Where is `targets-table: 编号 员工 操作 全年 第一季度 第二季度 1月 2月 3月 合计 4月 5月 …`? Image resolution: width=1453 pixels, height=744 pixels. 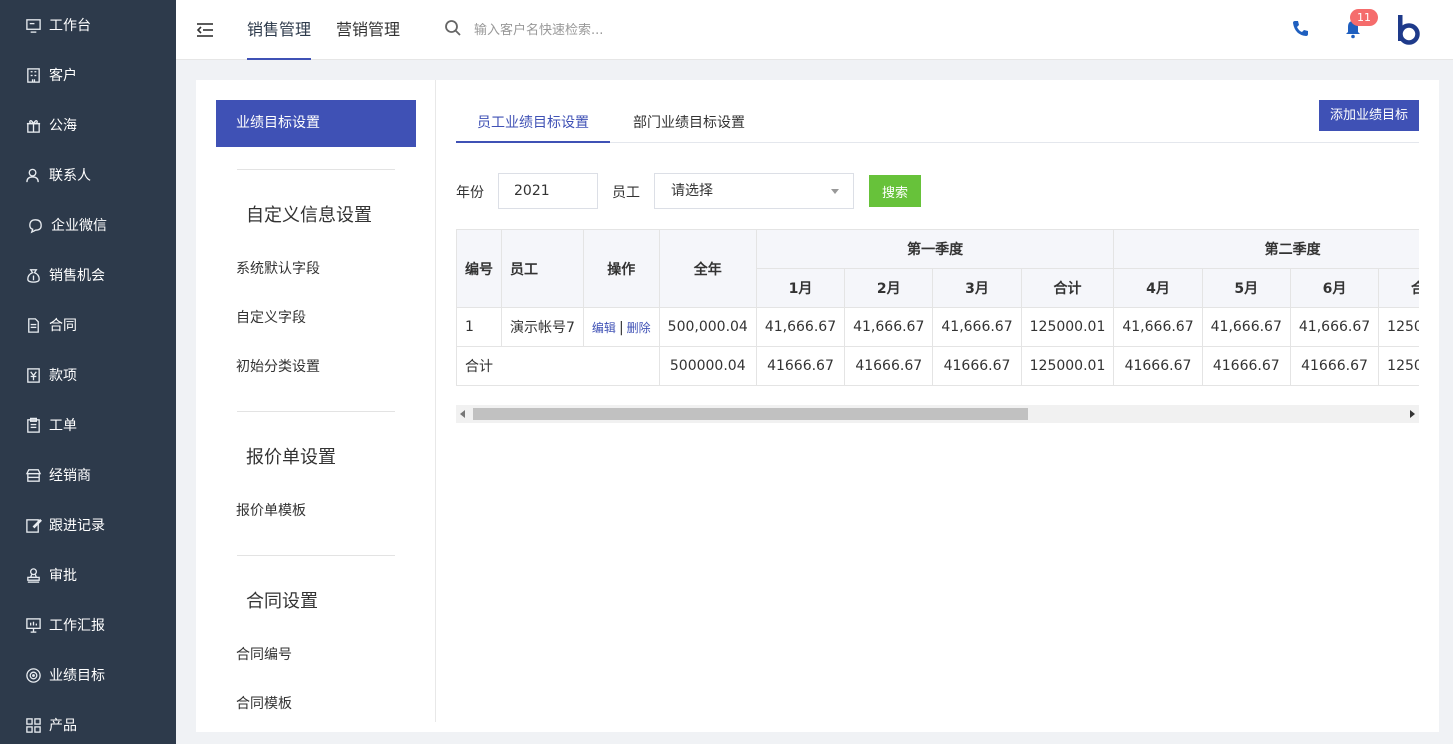 targets-table: 编号 员工 操作 全年 第一季度 第二季度 1月 2月 3月 合计 4月 5月 … is located at coordinates (937, 307).